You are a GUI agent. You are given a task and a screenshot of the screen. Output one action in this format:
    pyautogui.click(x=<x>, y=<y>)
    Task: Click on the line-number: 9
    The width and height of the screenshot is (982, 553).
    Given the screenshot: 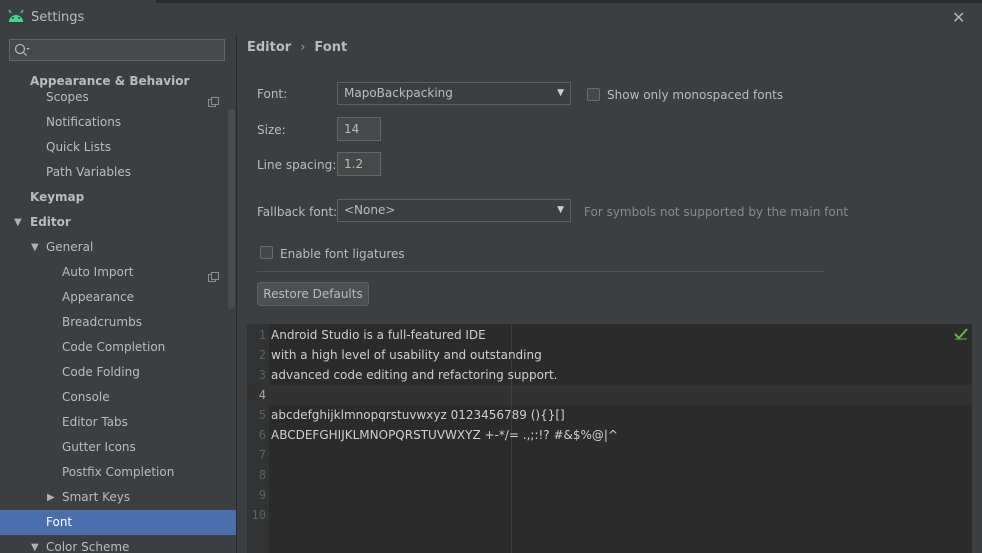 What is the action you would take?
    pyautogui.click(x=262, y=495)
    